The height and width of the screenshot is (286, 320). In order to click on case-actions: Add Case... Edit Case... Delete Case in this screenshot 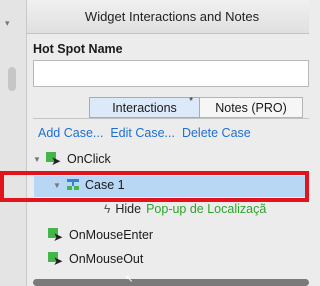, I will do `click(144, 133)`.